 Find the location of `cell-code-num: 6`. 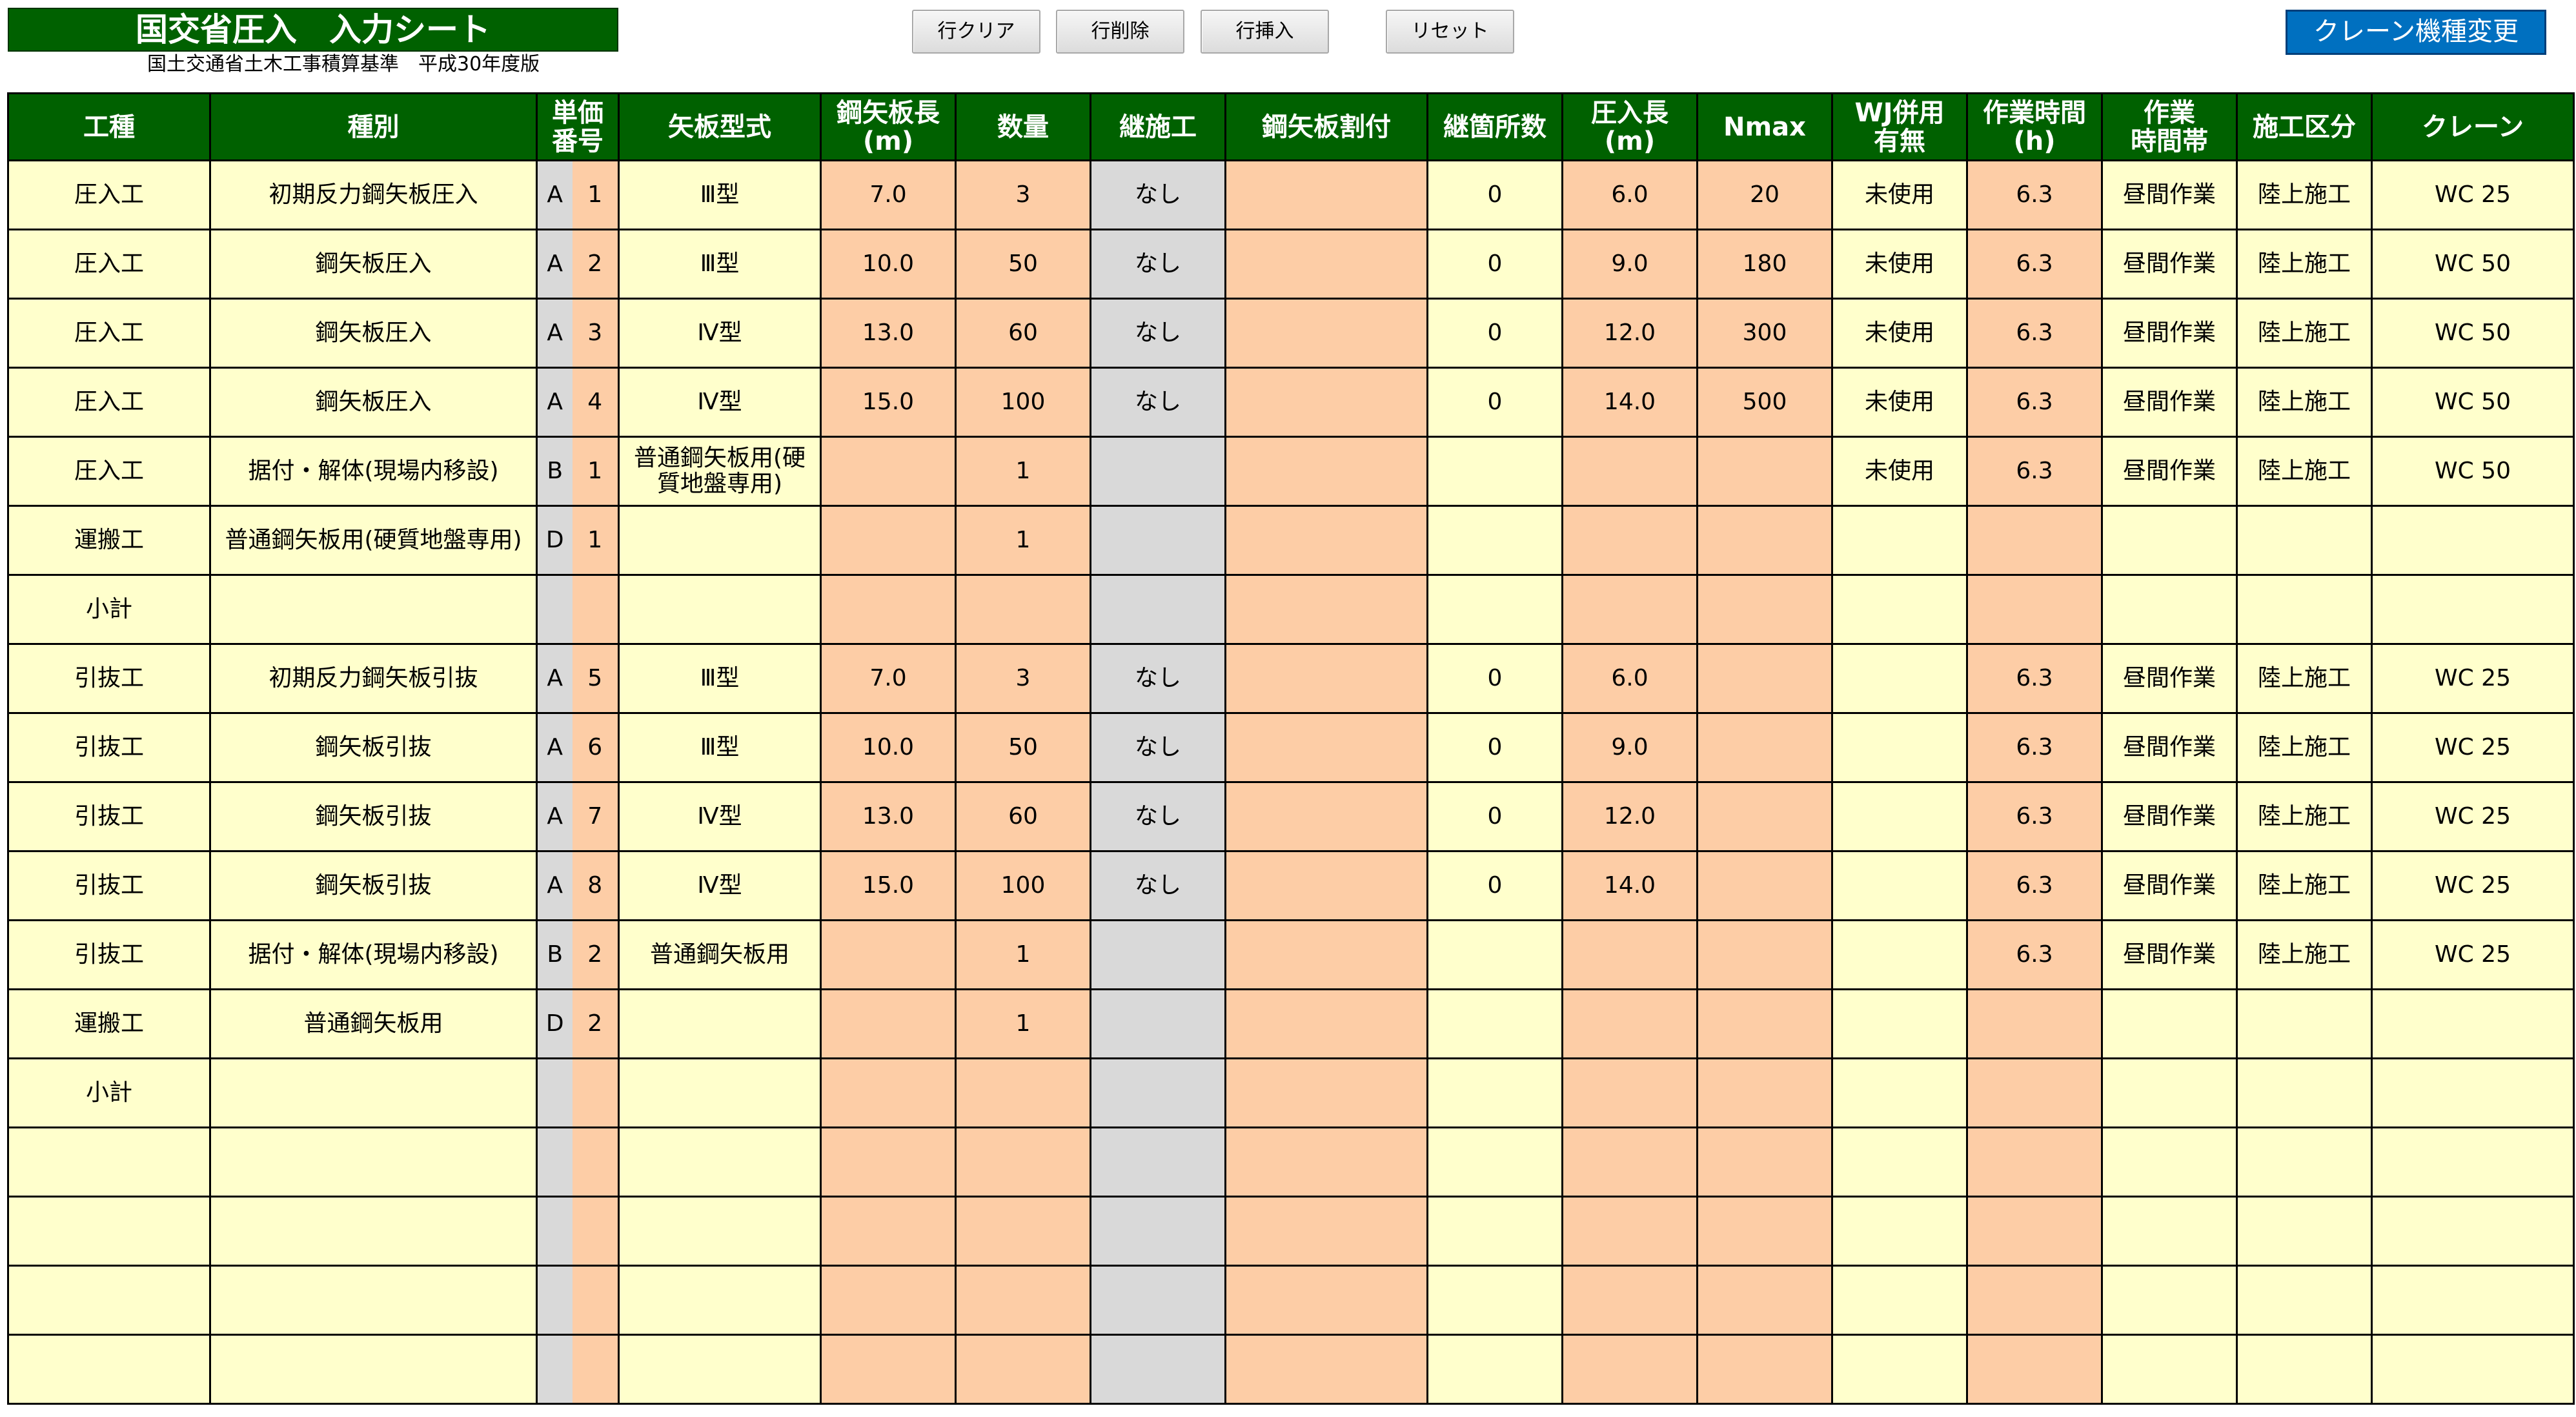

cell-code-num: 6 is located at coordinates (596, 747).